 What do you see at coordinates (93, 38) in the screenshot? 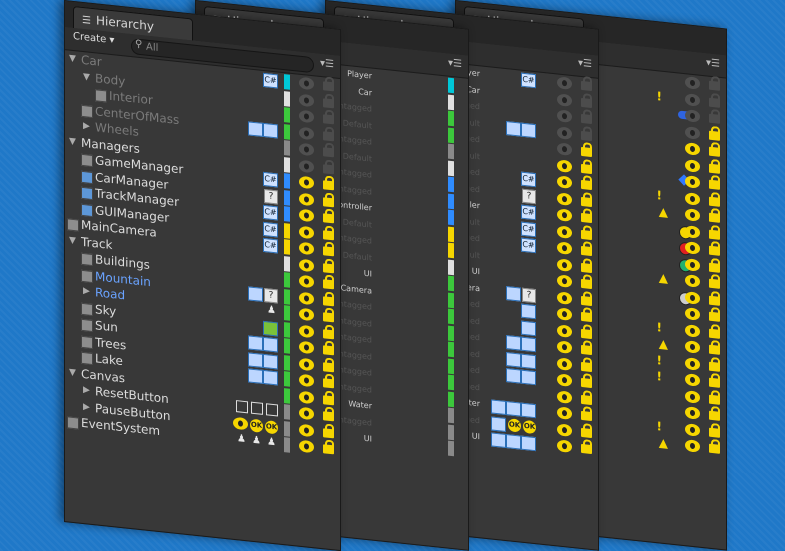
I see `create-button: Create ▾` at bounding box center [93, 38].